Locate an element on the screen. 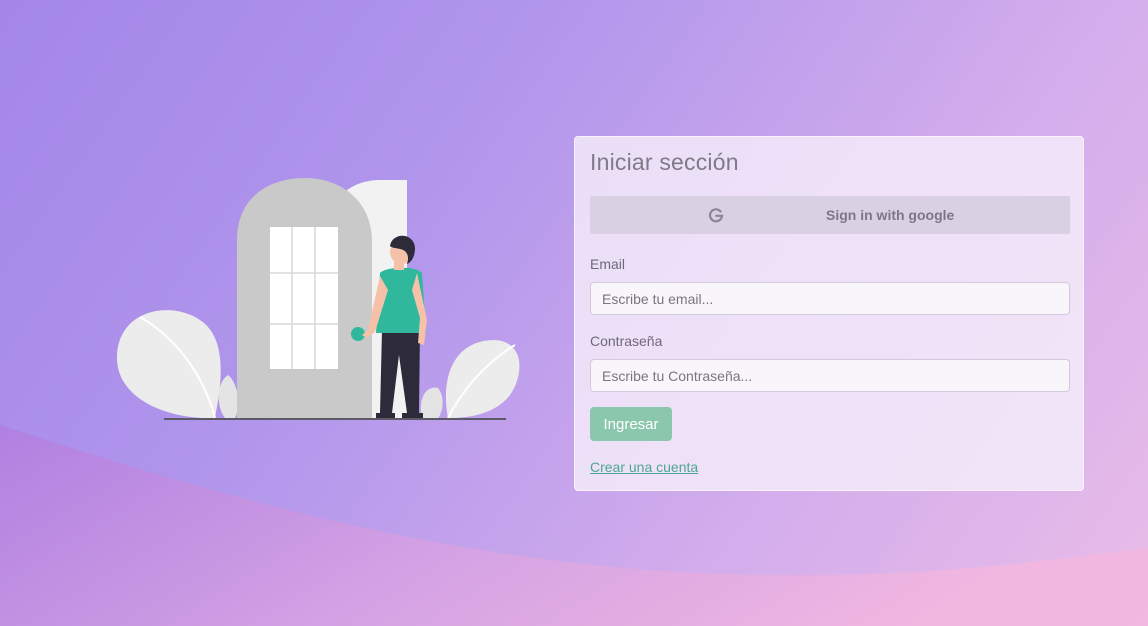 This screenshot has height=626, width=1148. google-icon is located at coordinates (716, 215).